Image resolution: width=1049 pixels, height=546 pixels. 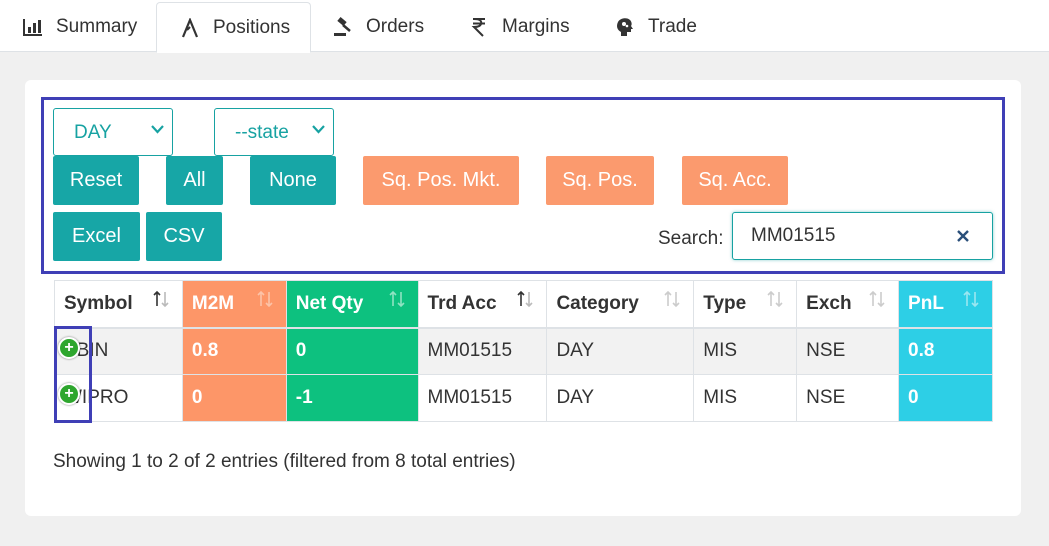 What do you see at coordinates (745, 304) in the screenshot?
I see `column-header-type: Type` at bounding box center [745, 304].